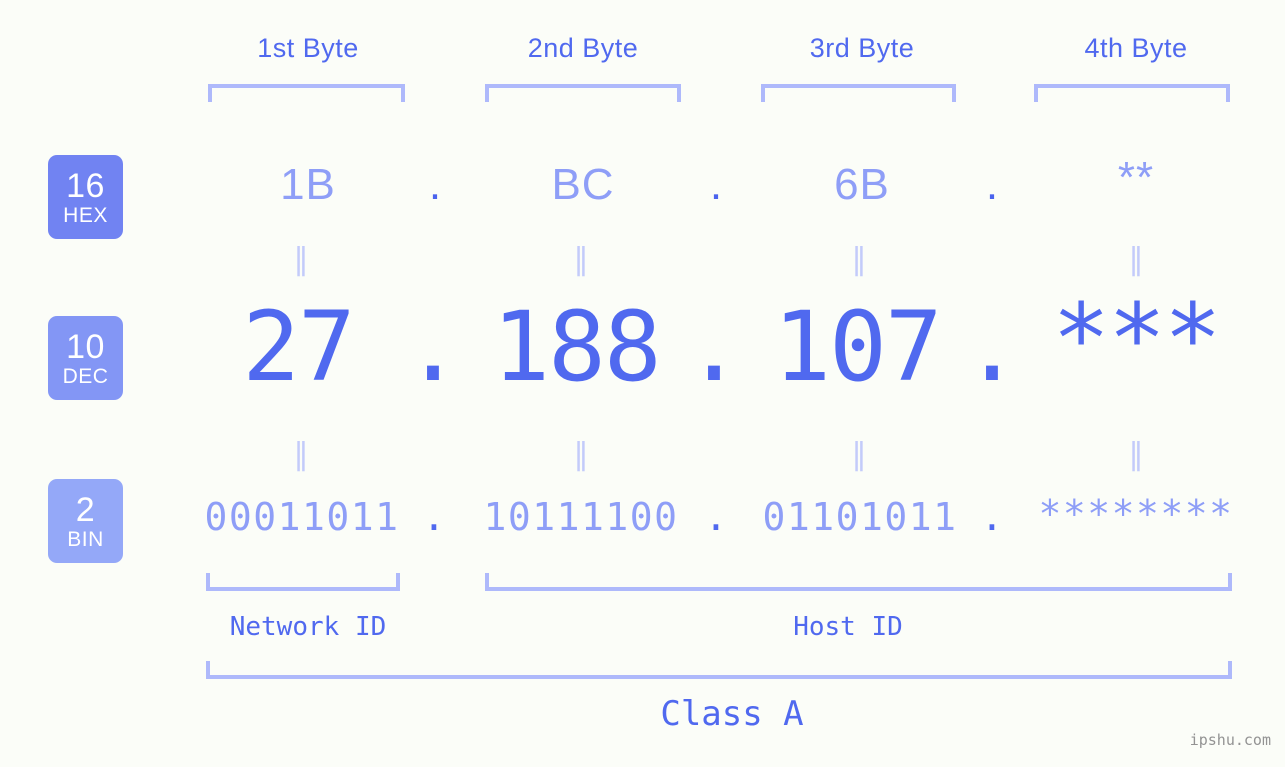 This screenshot has height=767, width=1285. I want to click on site-watermark: ipshu.com, so click(1230, 740).